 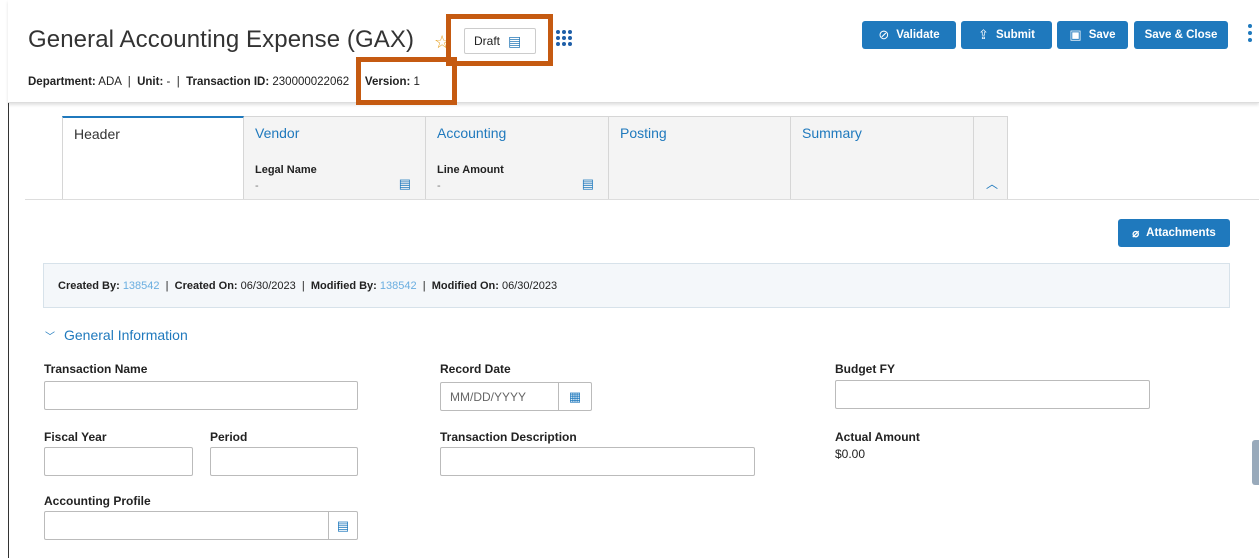 What do you see at coordinates (221, 39) in the screenshot?
I see `page-title: General Accounting Expense (GAX)` at bounding box center [221, 39].